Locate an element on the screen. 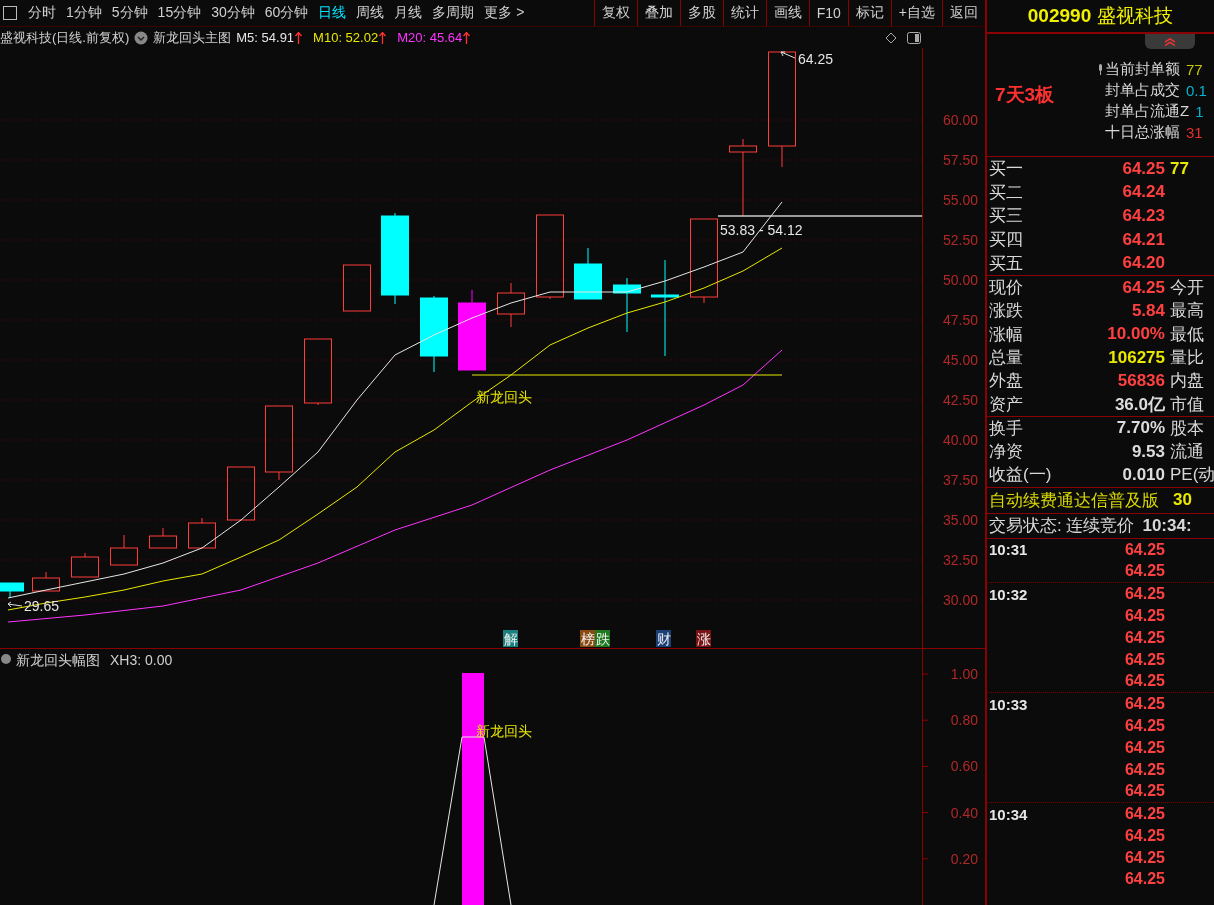 This screenshot has height=905, width=1214. event-badge: 跌 is located at coordinates (602, 638).